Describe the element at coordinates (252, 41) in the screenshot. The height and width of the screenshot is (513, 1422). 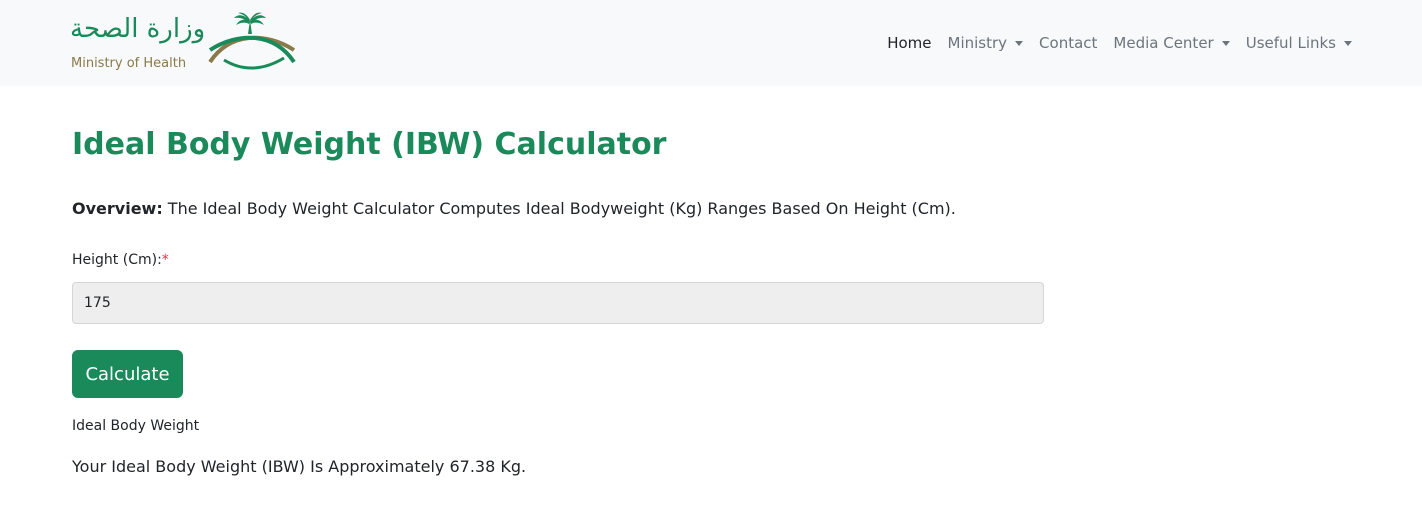
I see `palm-swords-emblem-icon` at that location.